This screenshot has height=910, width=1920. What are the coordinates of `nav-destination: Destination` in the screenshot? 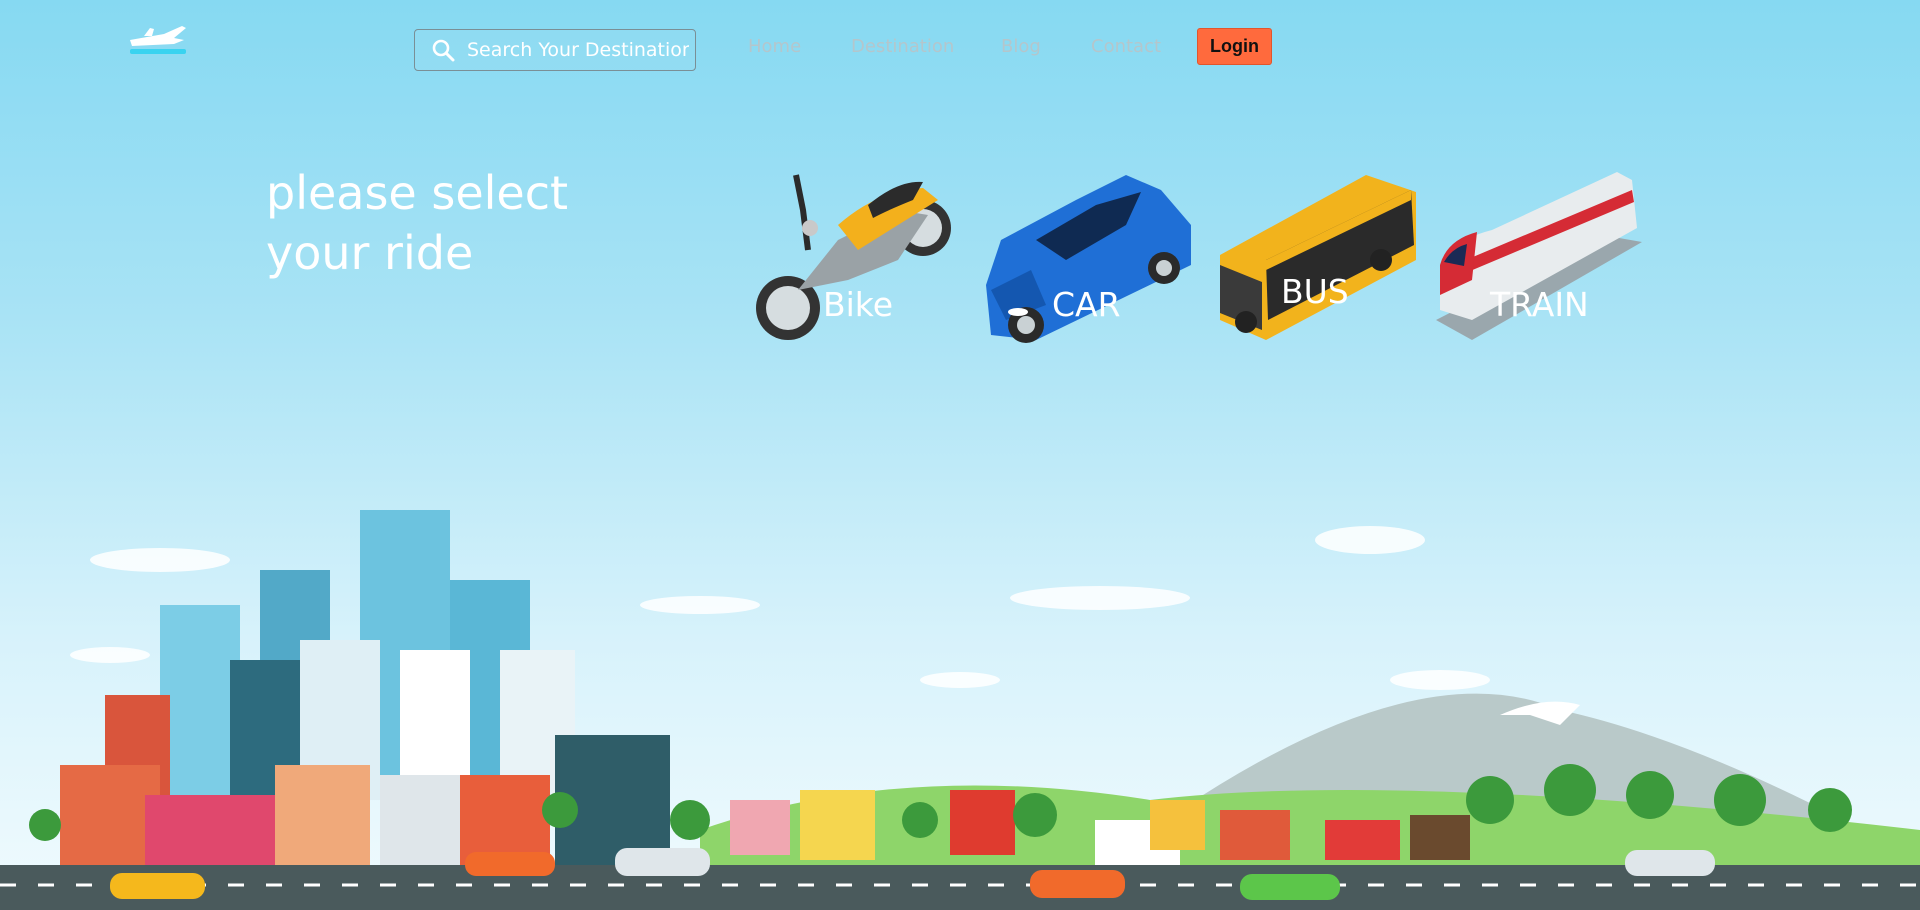 It's located at (902, 46).